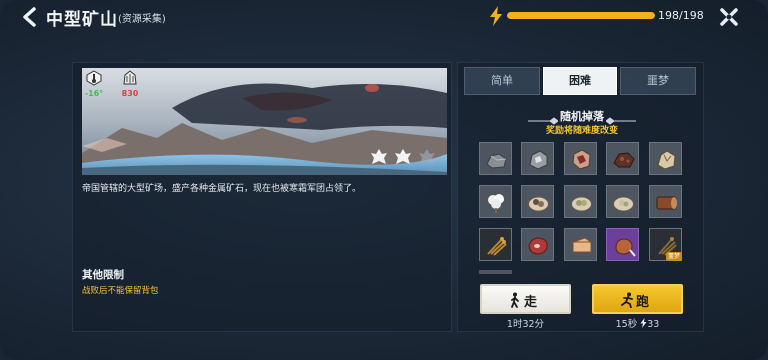  What do you see at coordinates (222, 189) in the screenshot?
I see `location-description: 帝国管辖的大型矿场，盛产各种金属矿石，现在也被寒霜军团占领了。` at bounding box center [222, 189].